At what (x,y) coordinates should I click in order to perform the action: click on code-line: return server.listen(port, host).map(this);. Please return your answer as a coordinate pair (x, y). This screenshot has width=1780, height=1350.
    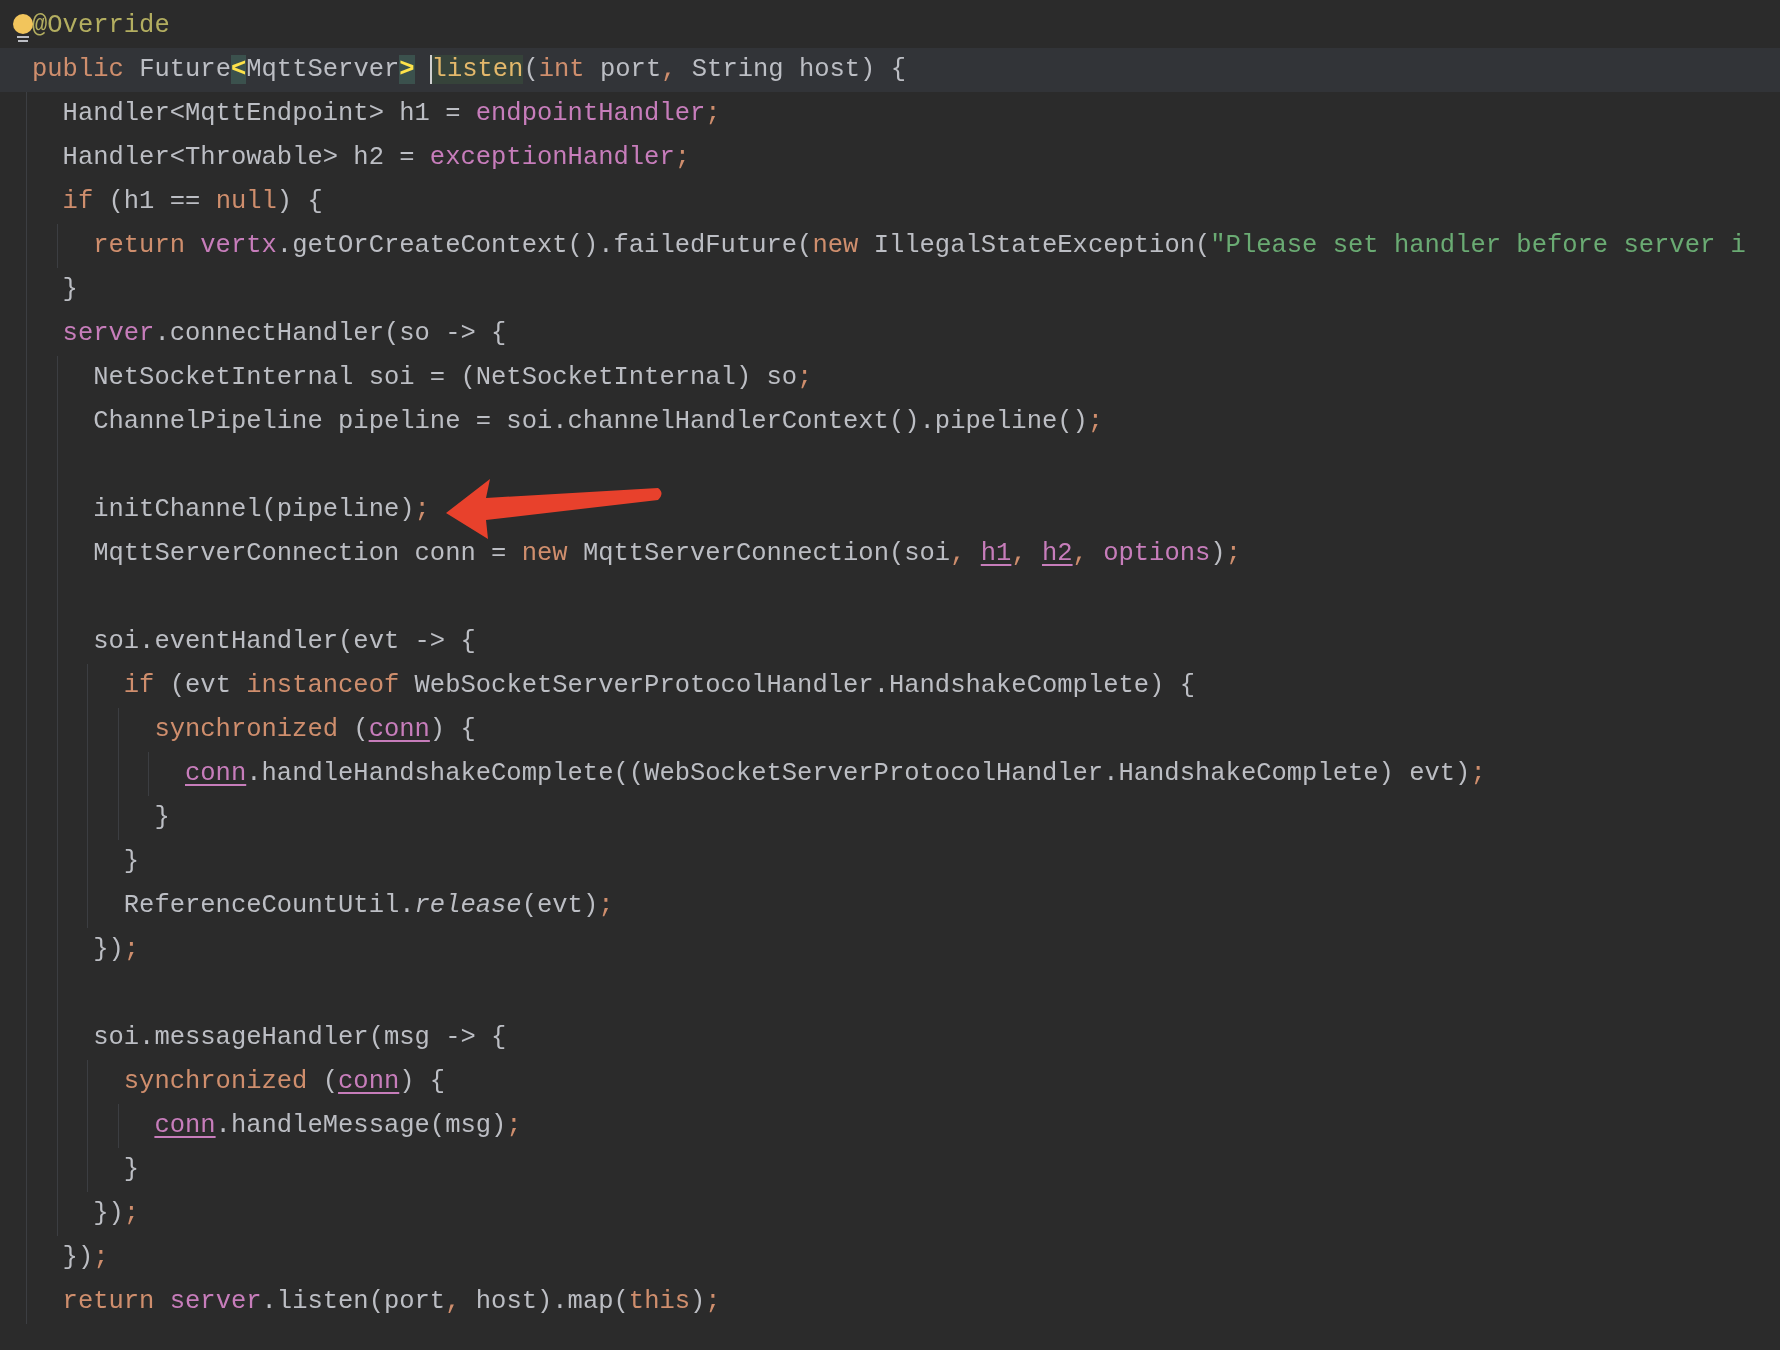
    Looking at the image, I should click on (391, 1302).